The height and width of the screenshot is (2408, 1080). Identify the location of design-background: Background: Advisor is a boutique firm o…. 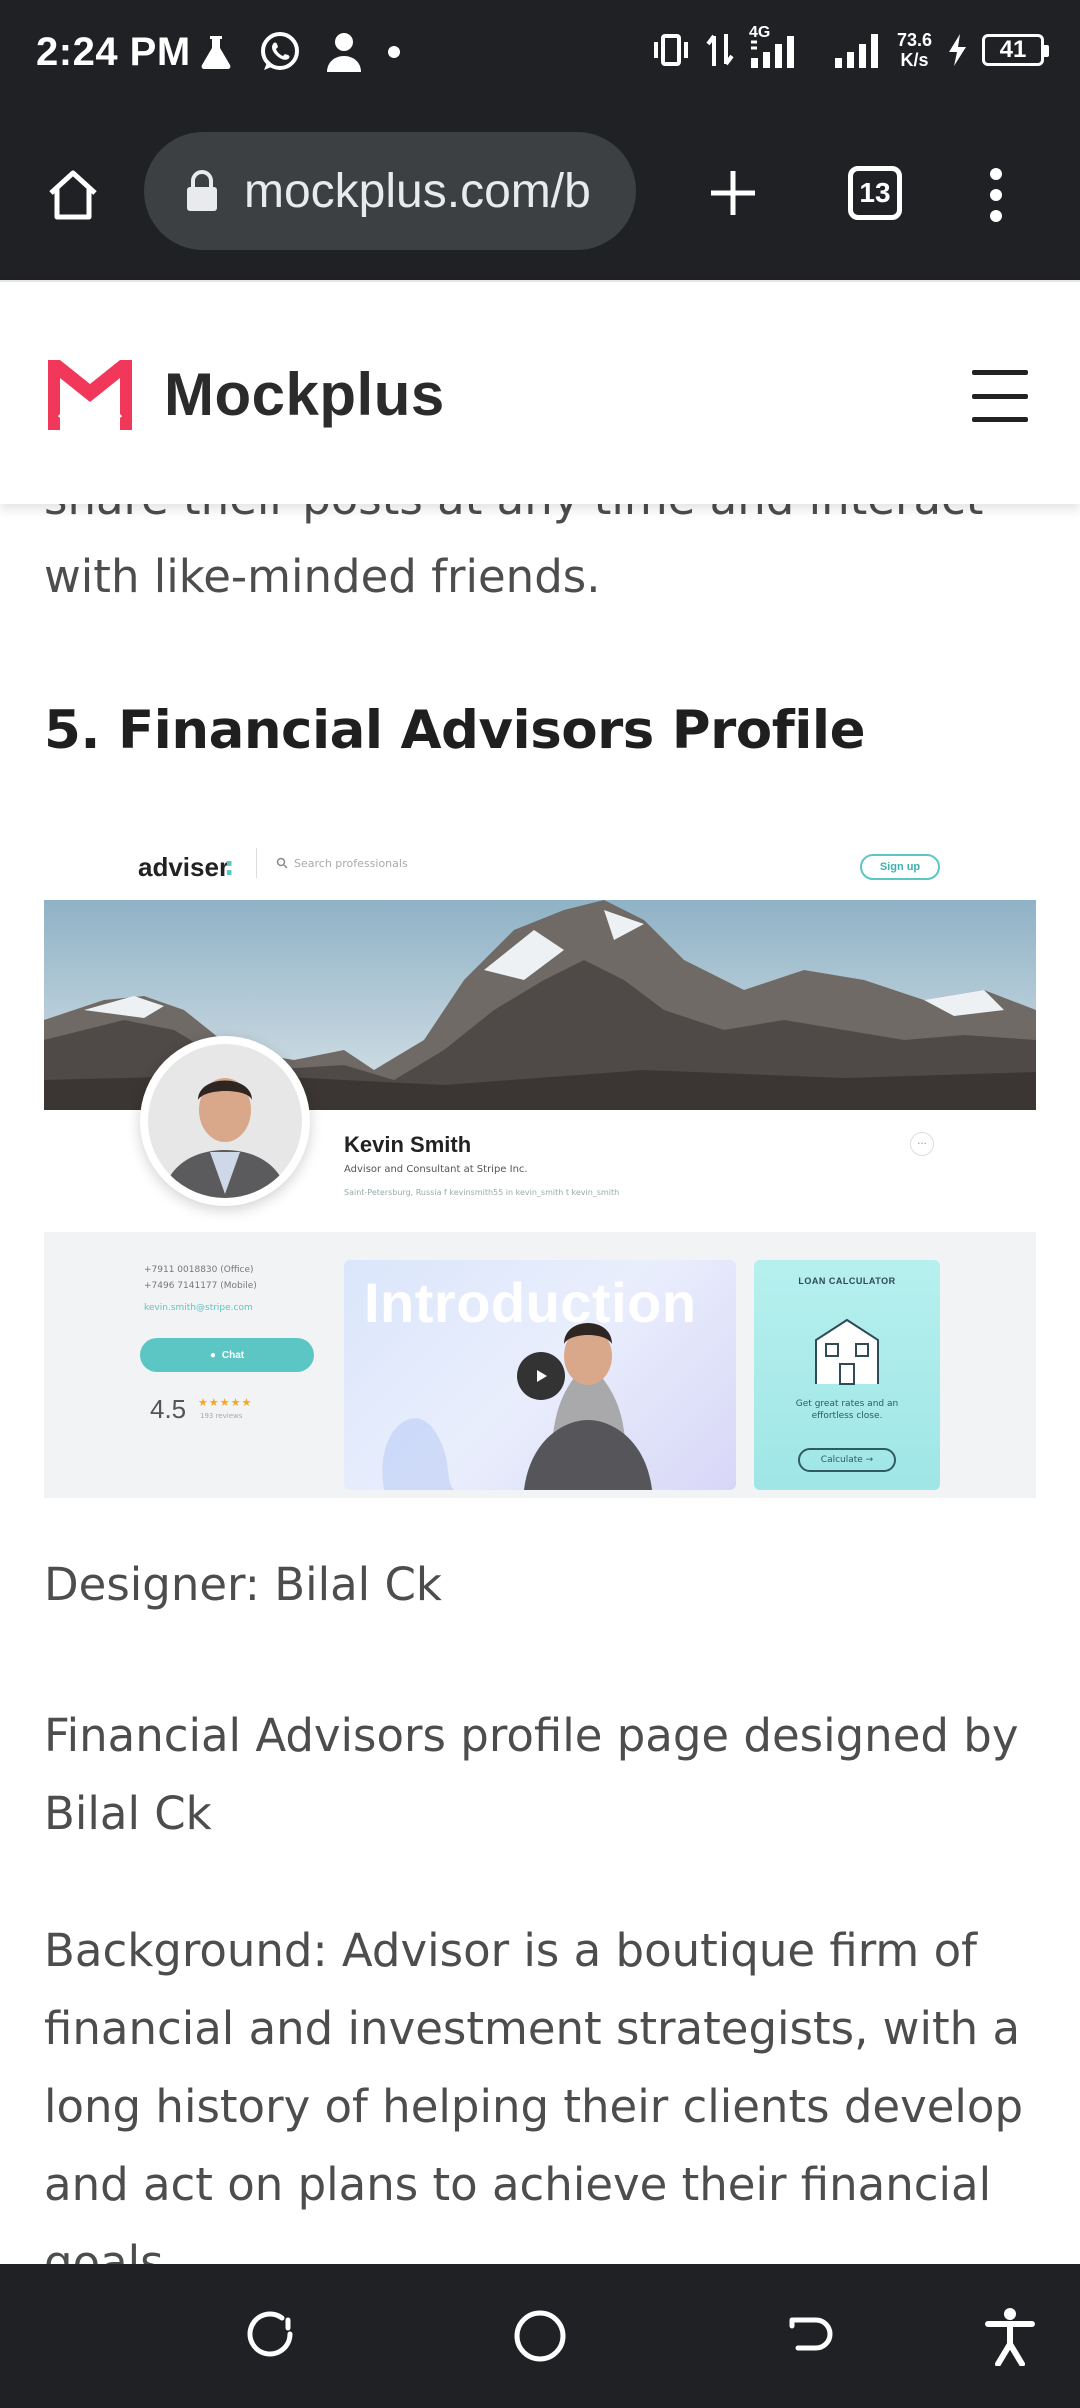
(534, 2106).